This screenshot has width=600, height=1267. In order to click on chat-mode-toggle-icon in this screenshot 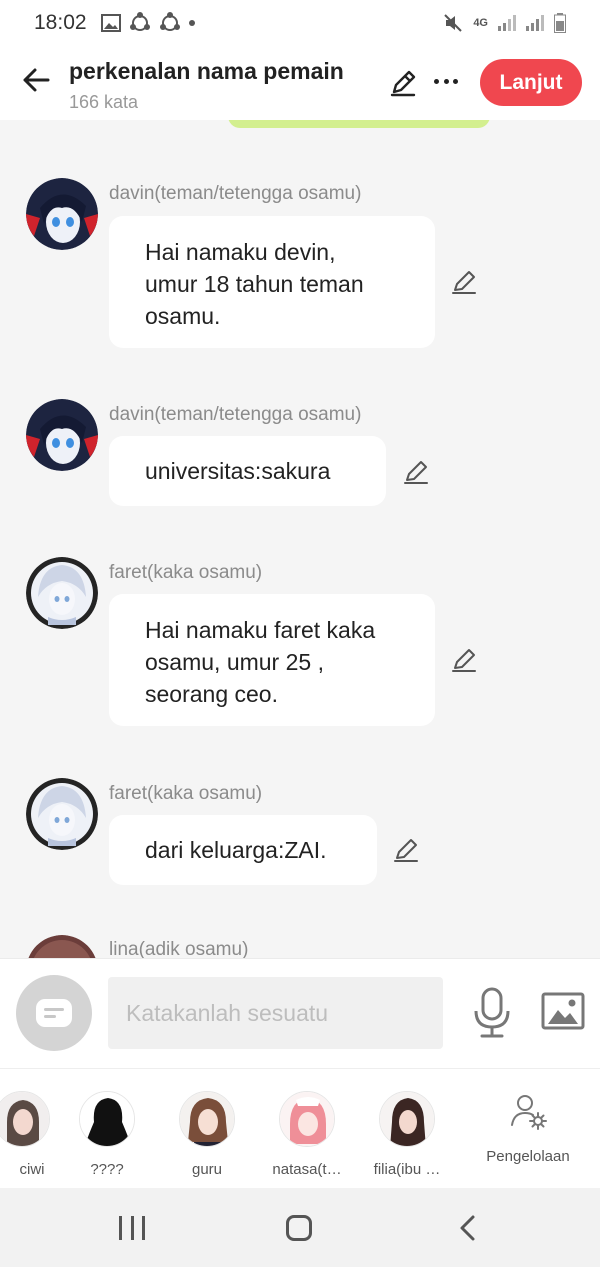, I will do `click(54, 1013)`.